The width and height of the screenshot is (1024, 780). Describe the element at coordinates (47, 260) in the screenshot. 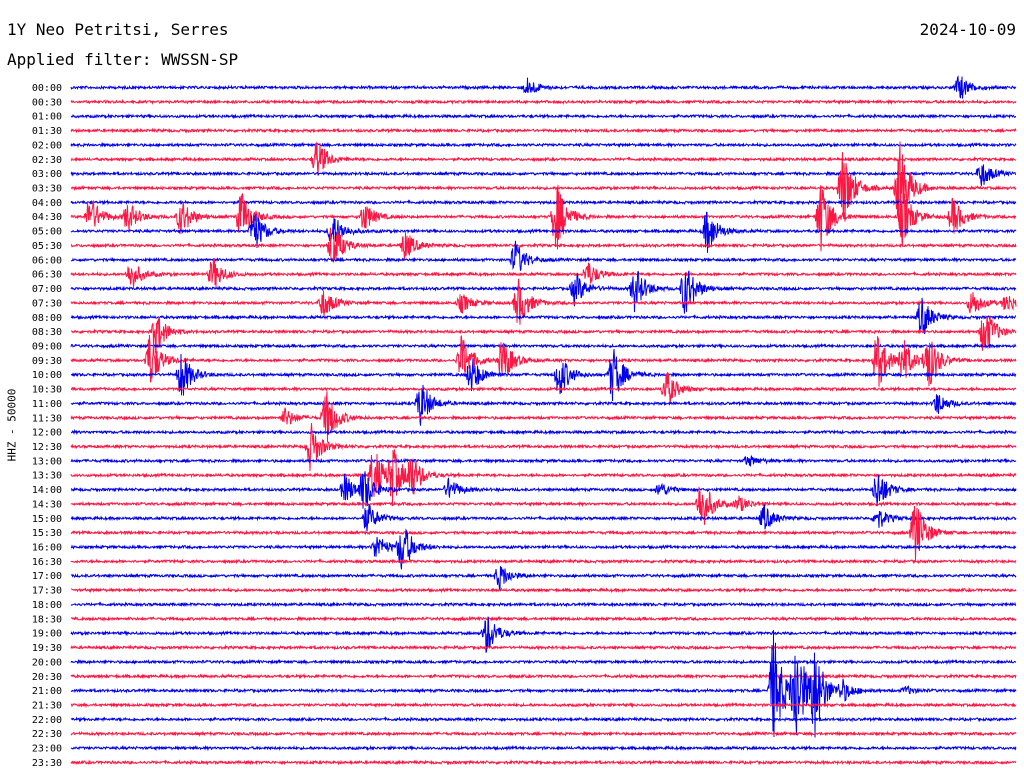

I see `hour-tick-label: 06:00` at that location.